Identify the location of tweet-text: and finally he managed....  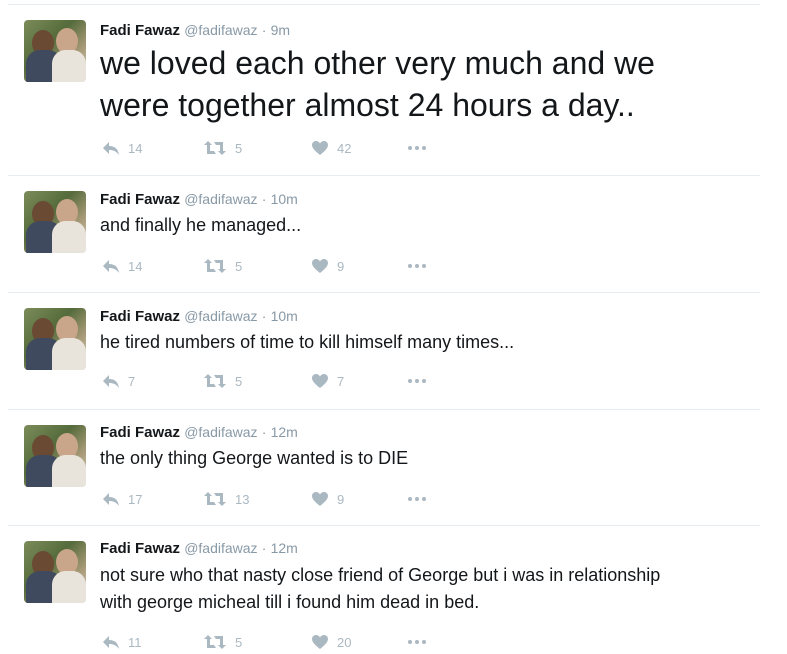
(200, 225).